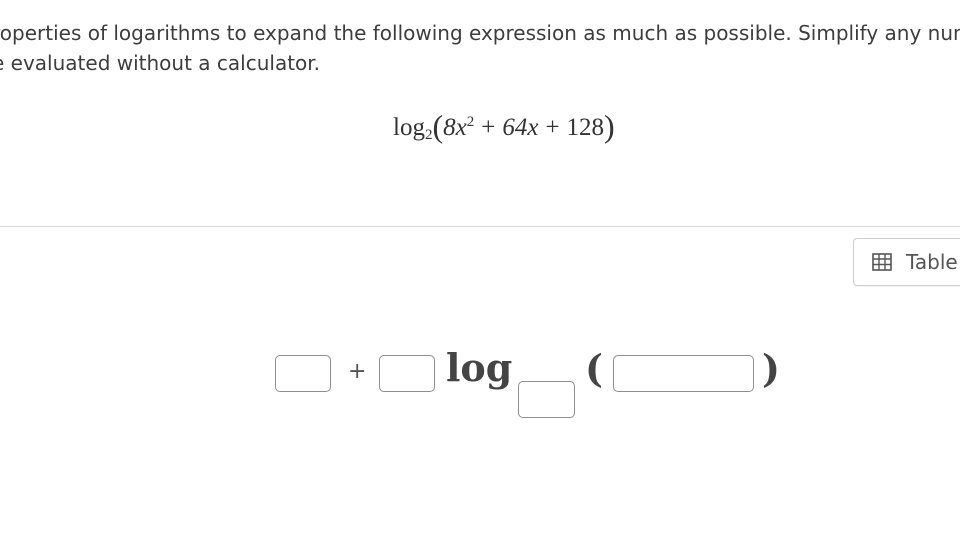 The image size is (960, 537). Describe the element at coordinates (520, 127) in the screenshot. I see `expression-term-2: 64x` at that location.